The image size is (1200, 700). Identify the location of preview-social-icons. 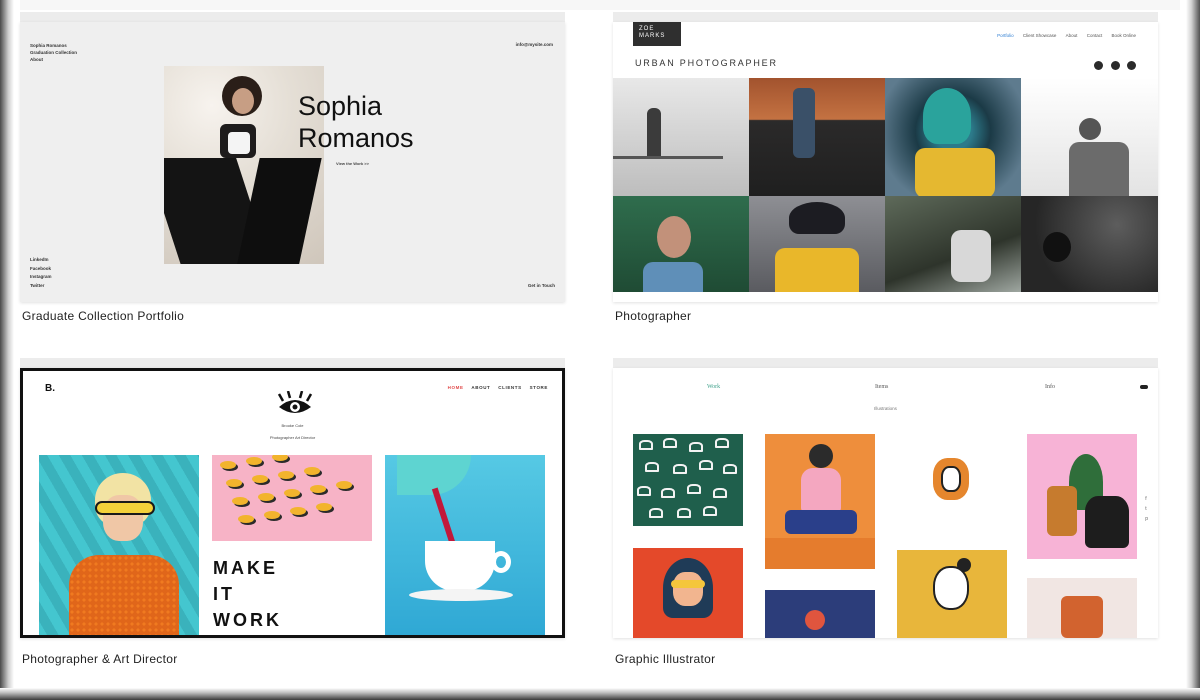
(1113, 66).